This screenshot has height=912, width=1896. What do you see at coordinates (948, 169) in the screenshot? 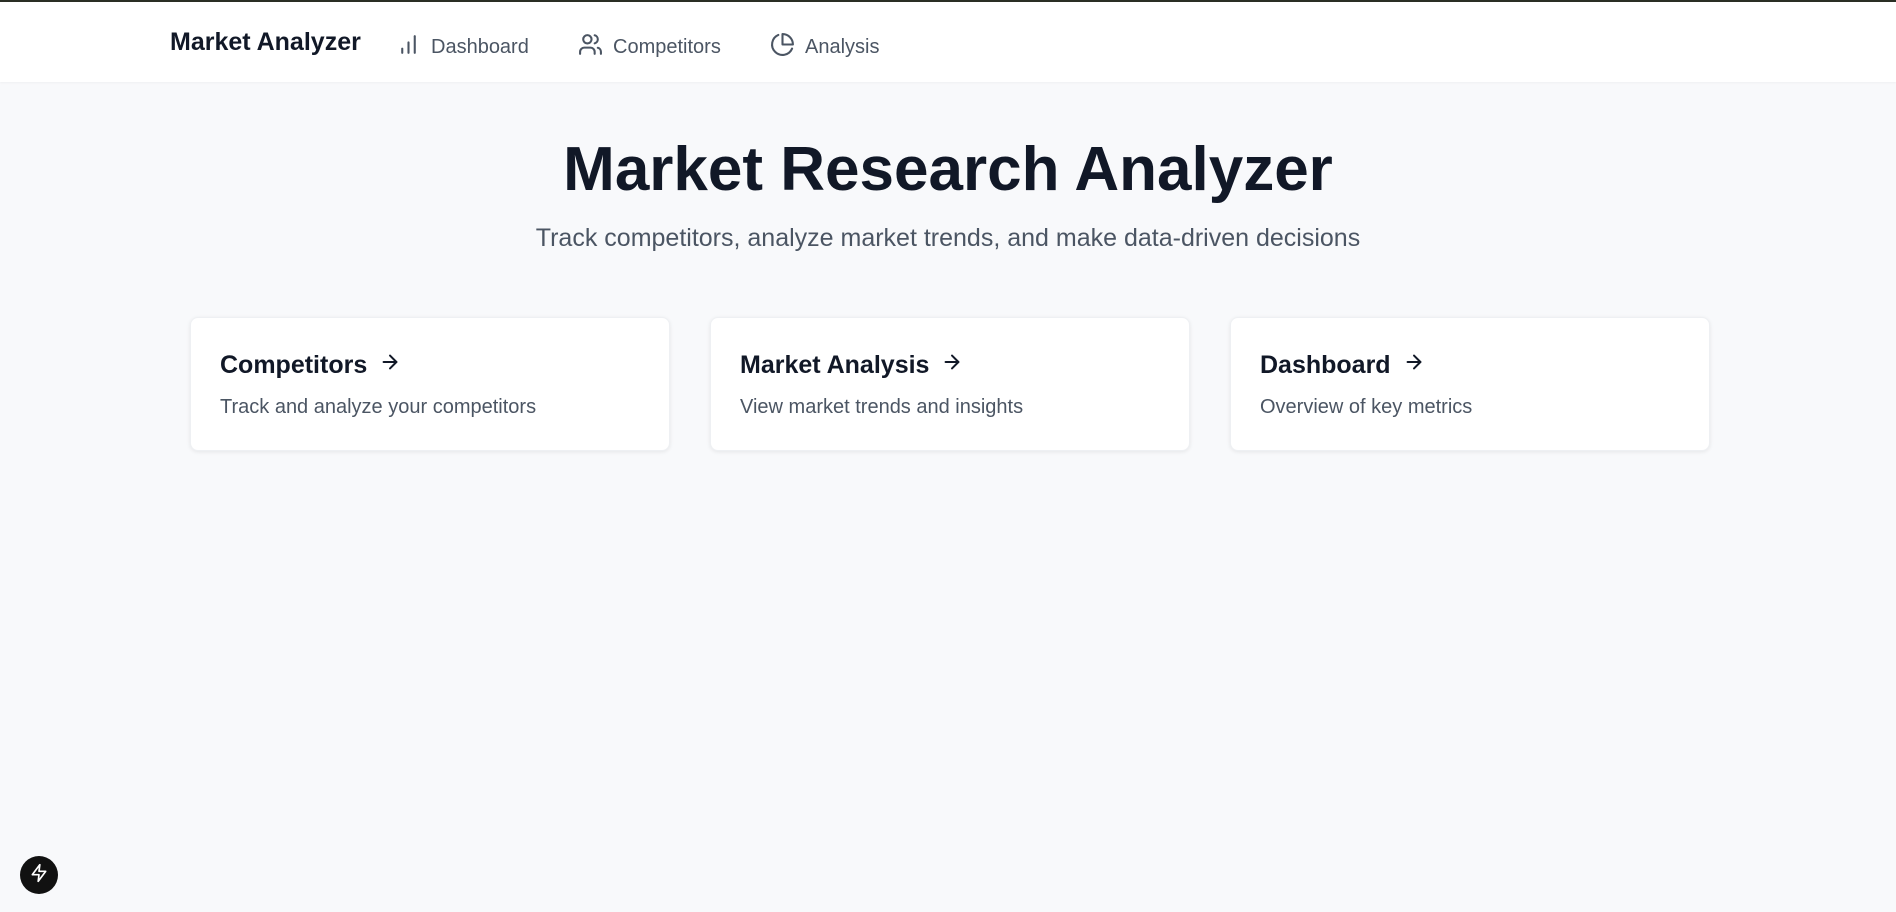
I see `page-title: Market Research Analyzer` at bounding box center [948, 169].